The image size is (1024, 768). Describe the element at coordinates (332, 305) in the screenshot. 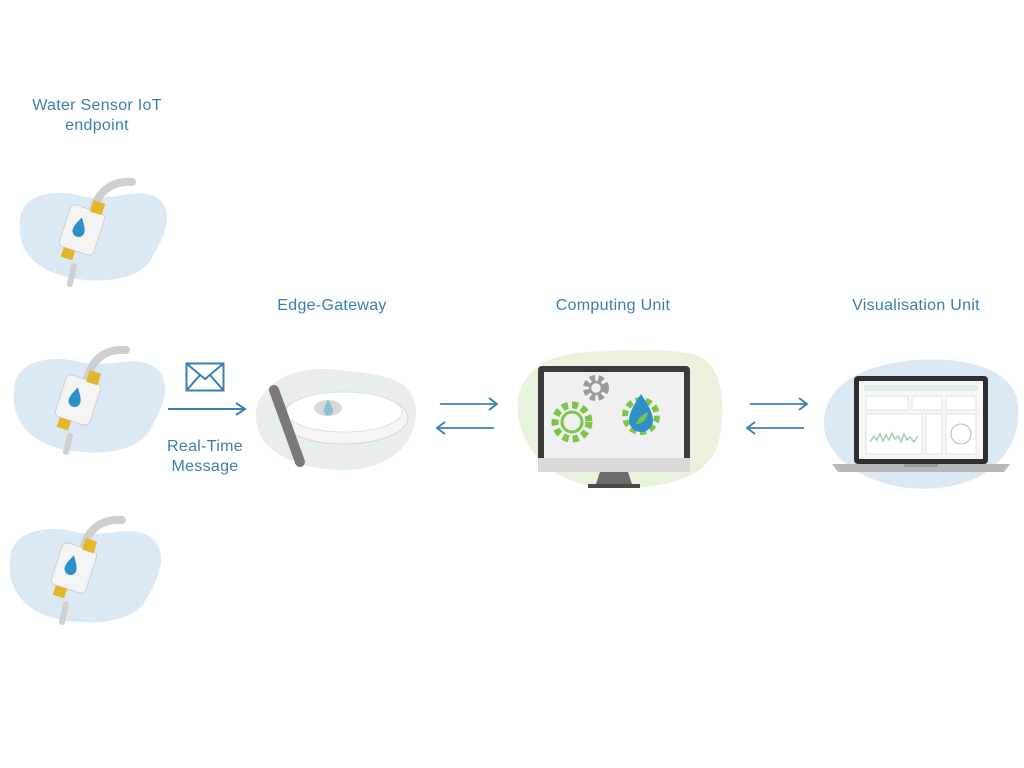

I see `gateway-label: Edge-Gateway` at that location.